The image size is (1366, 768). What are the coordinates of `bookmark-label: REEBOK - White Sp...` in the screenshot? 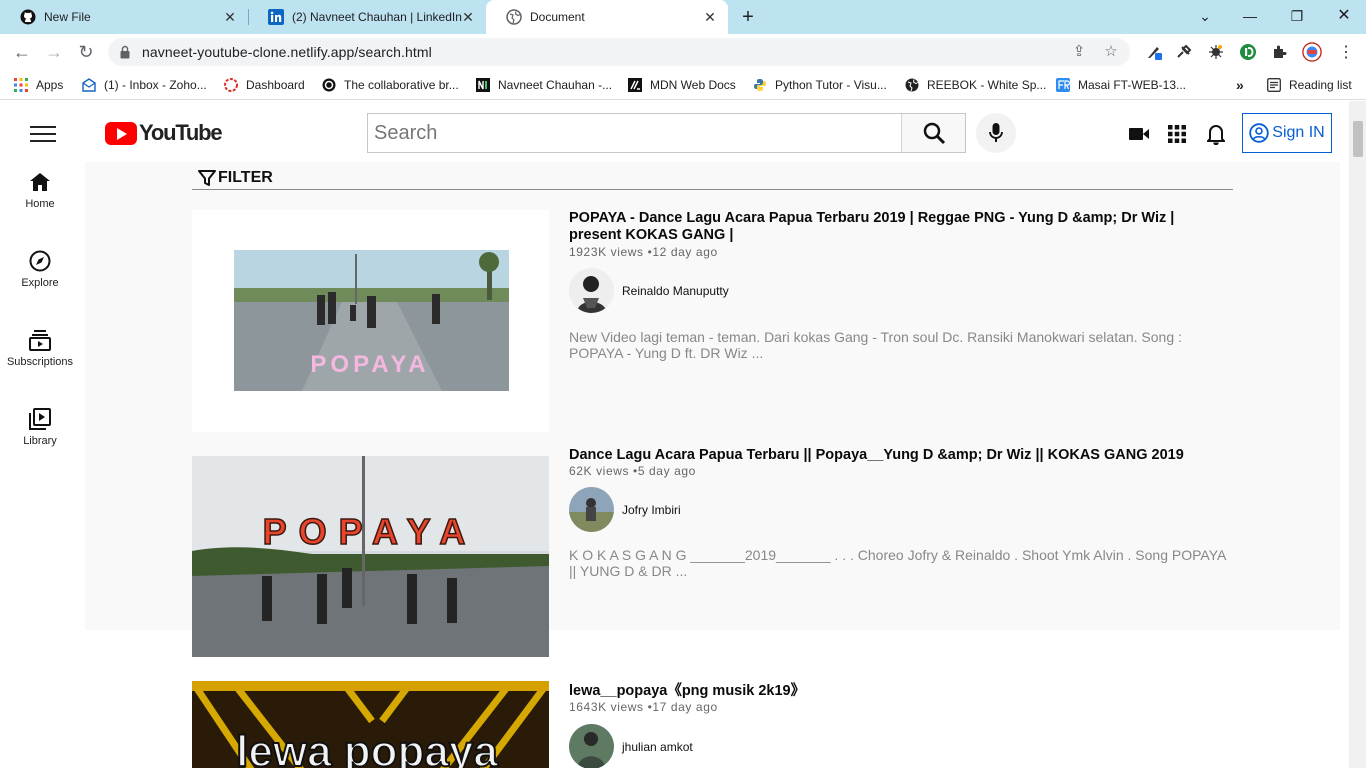 It's located at (987, 85).